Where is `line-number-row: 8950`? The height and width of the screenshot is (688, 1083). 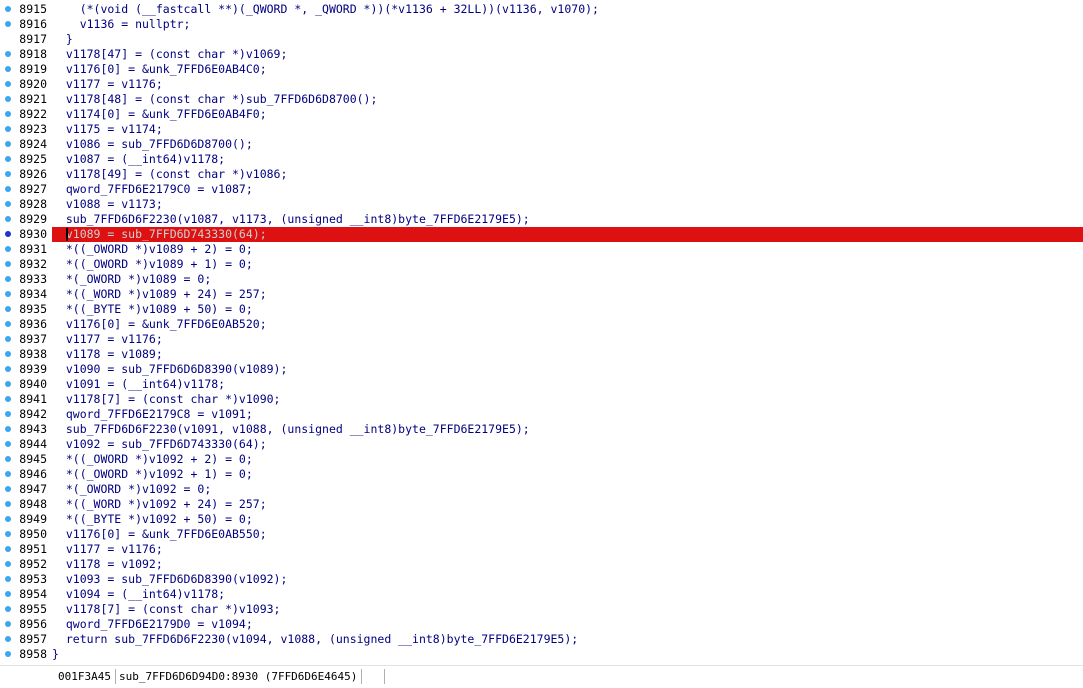 line-number-row: 8950 is located at coordinates (25, 534).